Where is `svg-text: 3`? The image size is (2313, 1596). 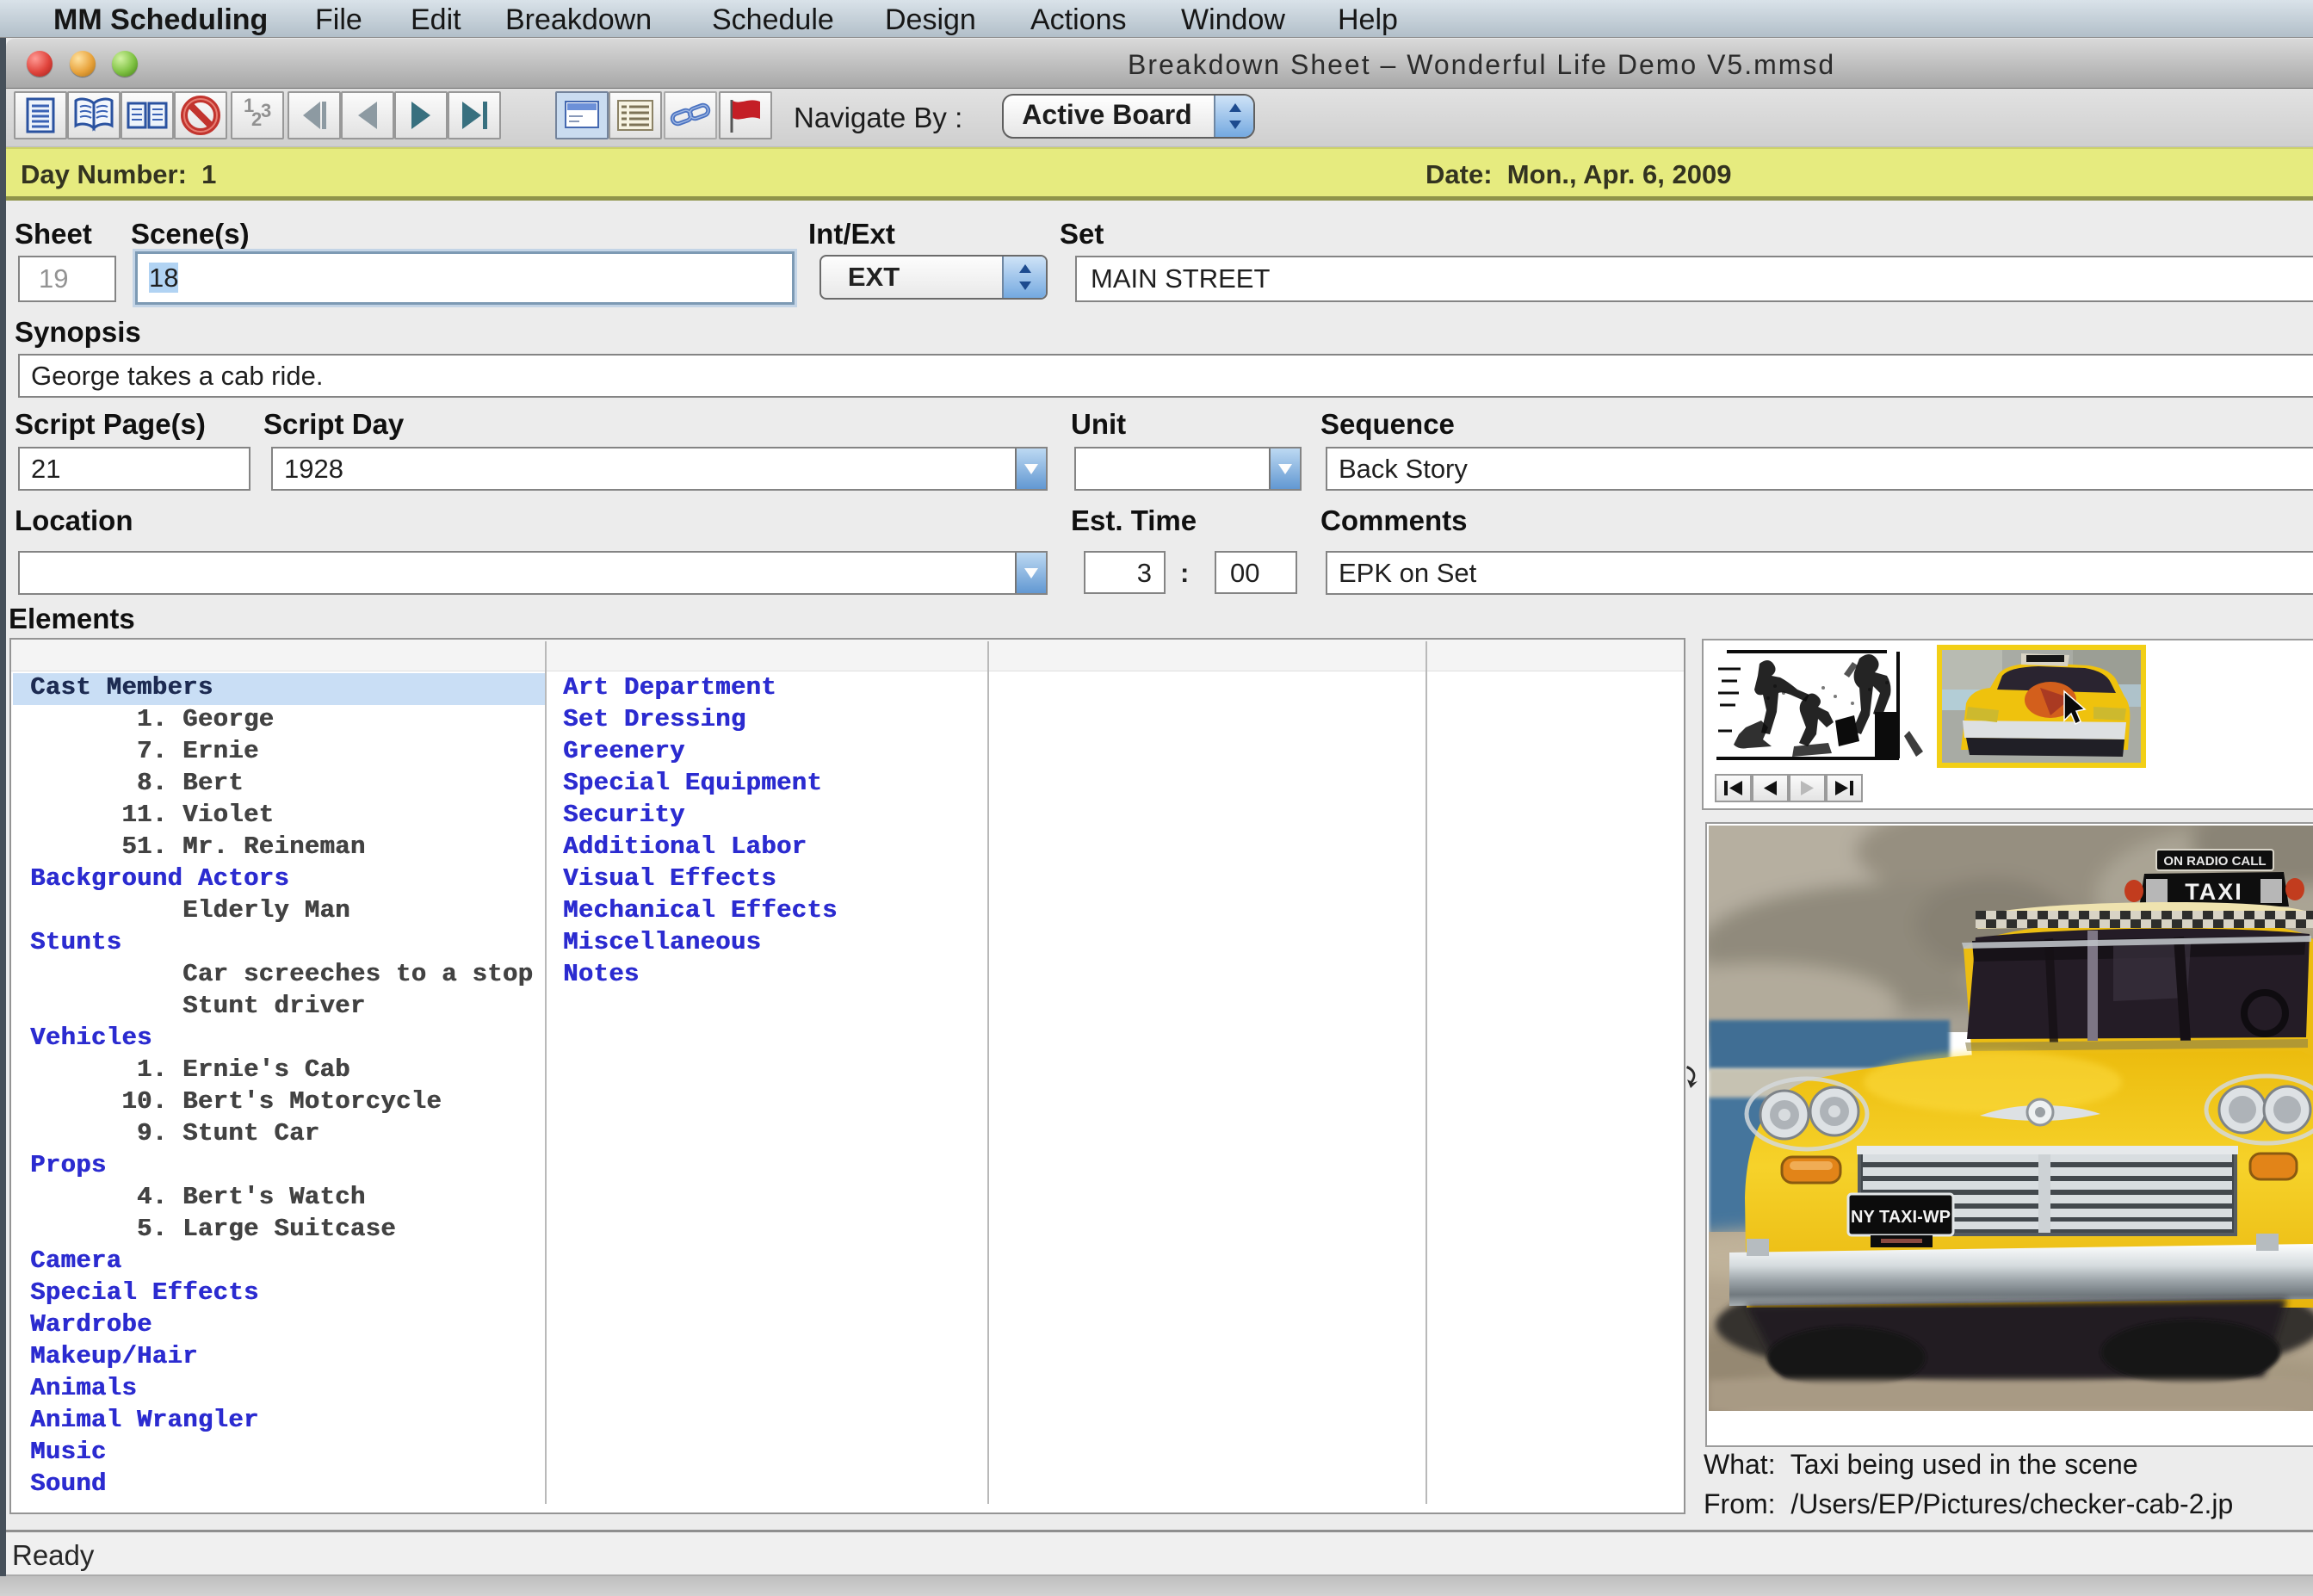 svg-text: 3 is located at coordinates (266, 110).